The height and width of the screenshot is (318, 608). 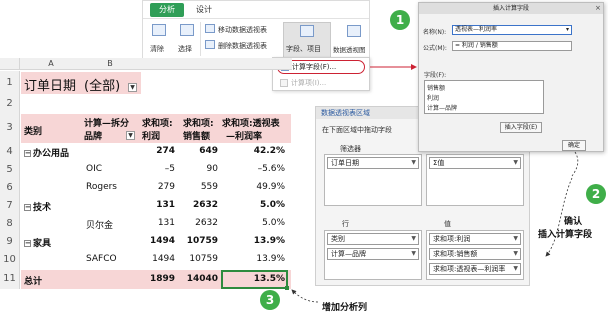 I want to click on step-1-badge: 1, so click(x=400, y=20).